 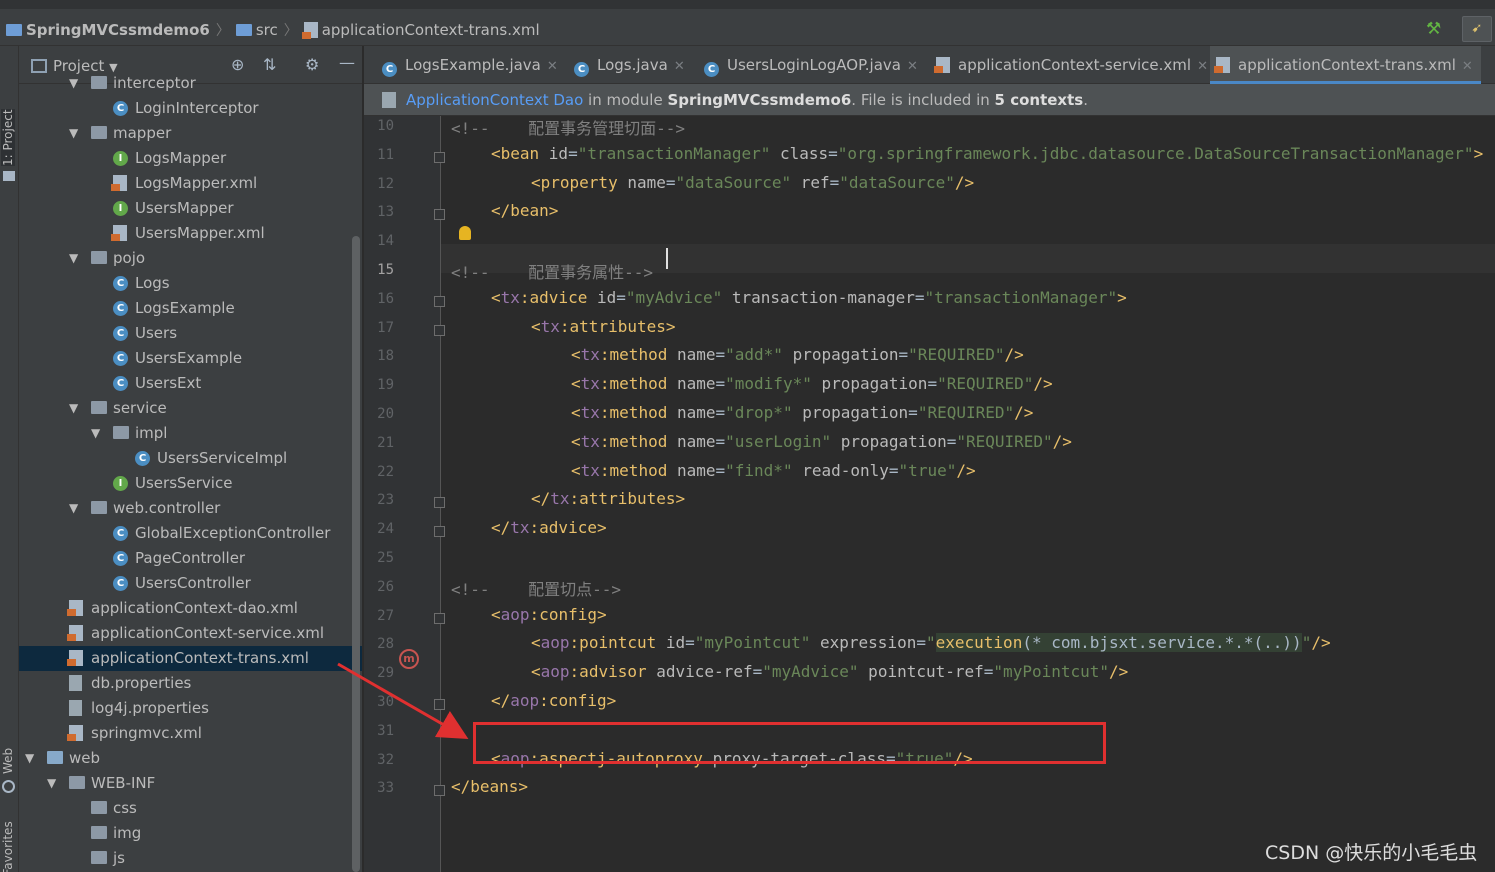 I want to click on csdn-watermark: CSDN @快乐的小毛毛虫, so click(x=1371, y=853).